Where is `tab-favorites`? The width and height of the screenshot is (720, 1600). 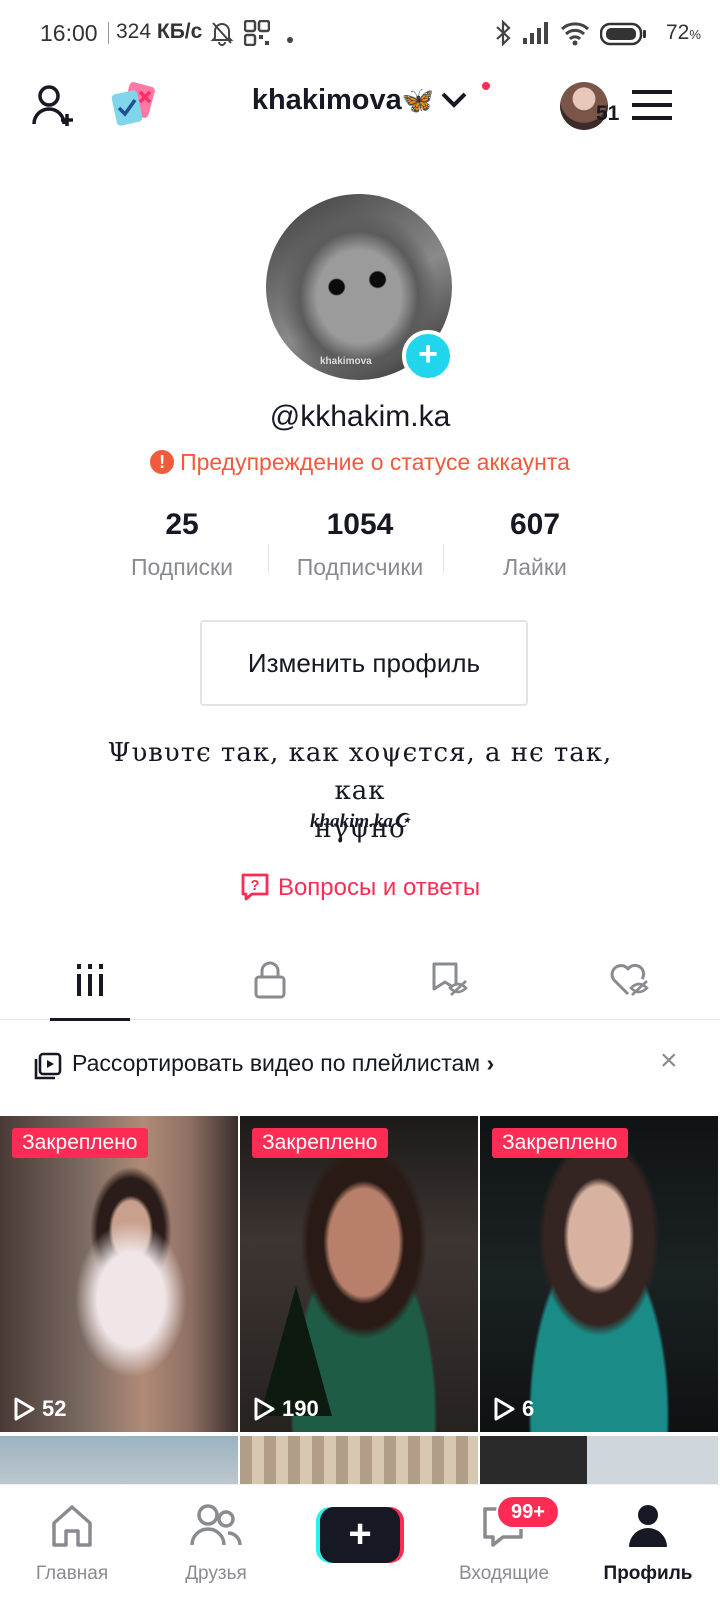 tab-favorites is located at coordinates (450, 982).